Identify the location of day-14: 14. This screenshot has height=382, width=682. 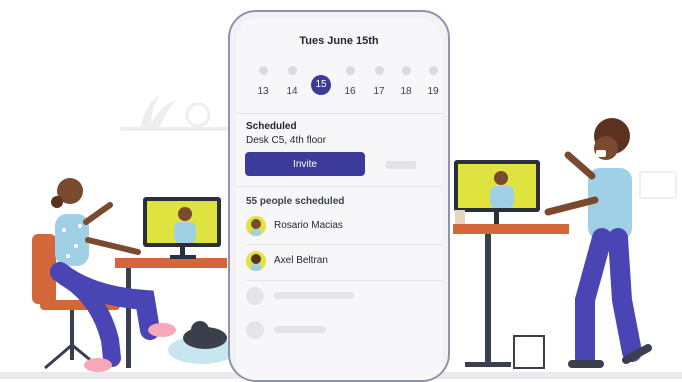
(292, 85).